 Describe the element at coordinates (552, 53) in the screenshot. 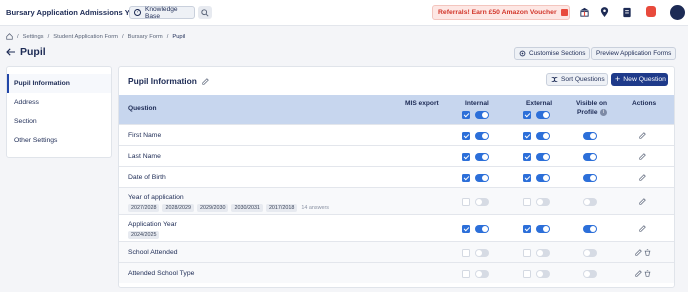

I see `customise-sections-button: Customise Sections` at that location.